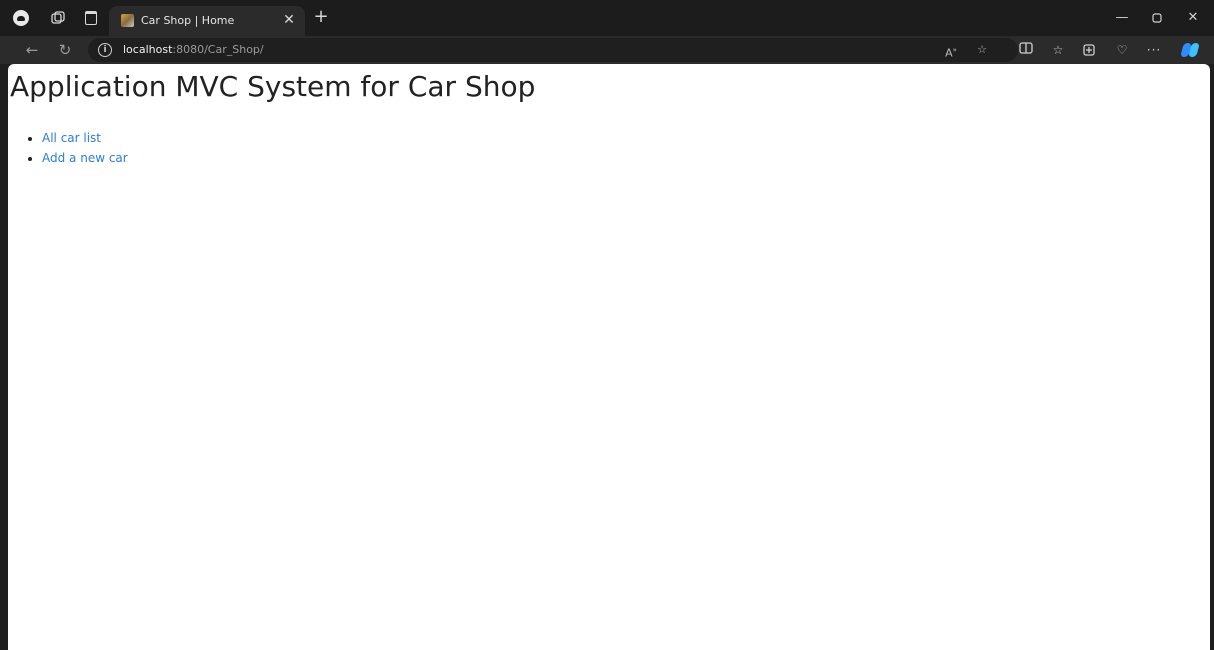 The image size is (1214, 650). What do you see at coordinates (1190, 50) in the screenshot?
I see `copilot-icon` at bounding box center [1190, 50].